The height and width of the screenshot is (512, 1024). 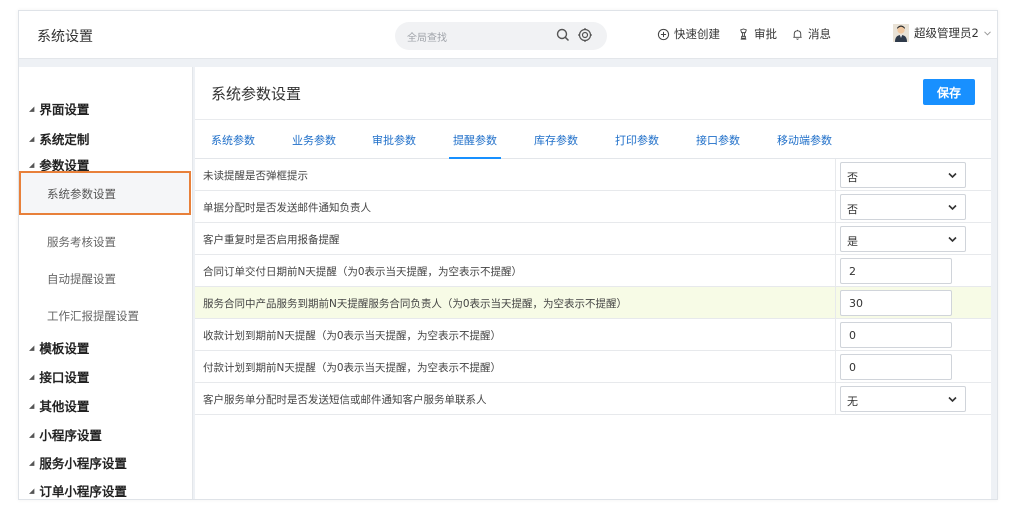 I want to click on sidebar-group-order-miniapp: ◢ 订单小程序设置, so click(x=78, y=490).